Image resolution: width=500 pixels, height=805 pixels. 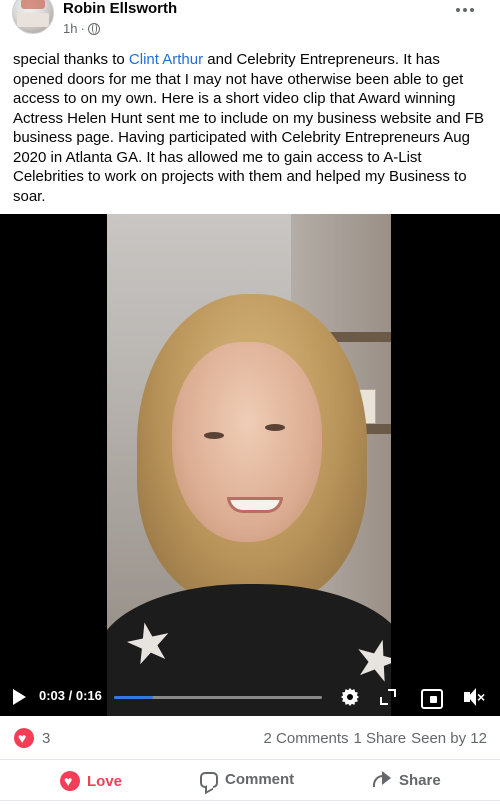 I want to click on post-text-start: special thanks to, so click(x=71, y=59).